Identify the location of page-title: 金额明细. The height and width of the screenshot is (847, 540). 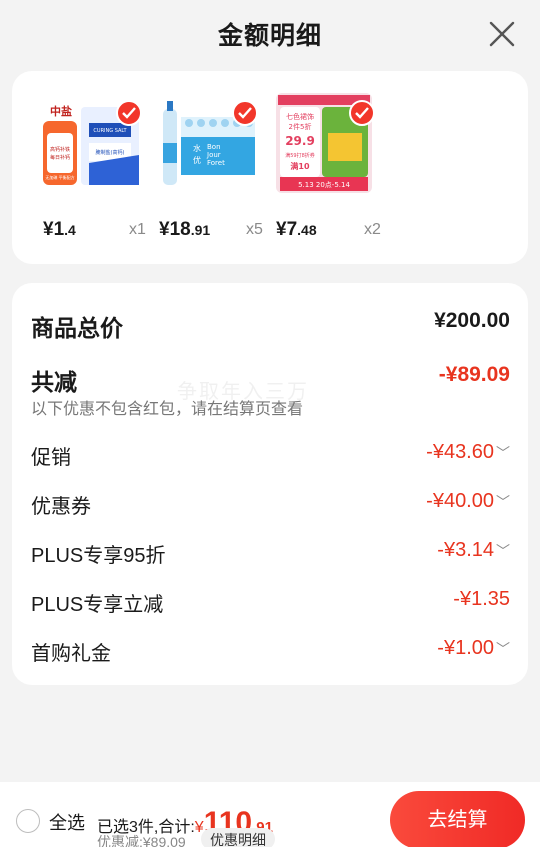
(269, 36).